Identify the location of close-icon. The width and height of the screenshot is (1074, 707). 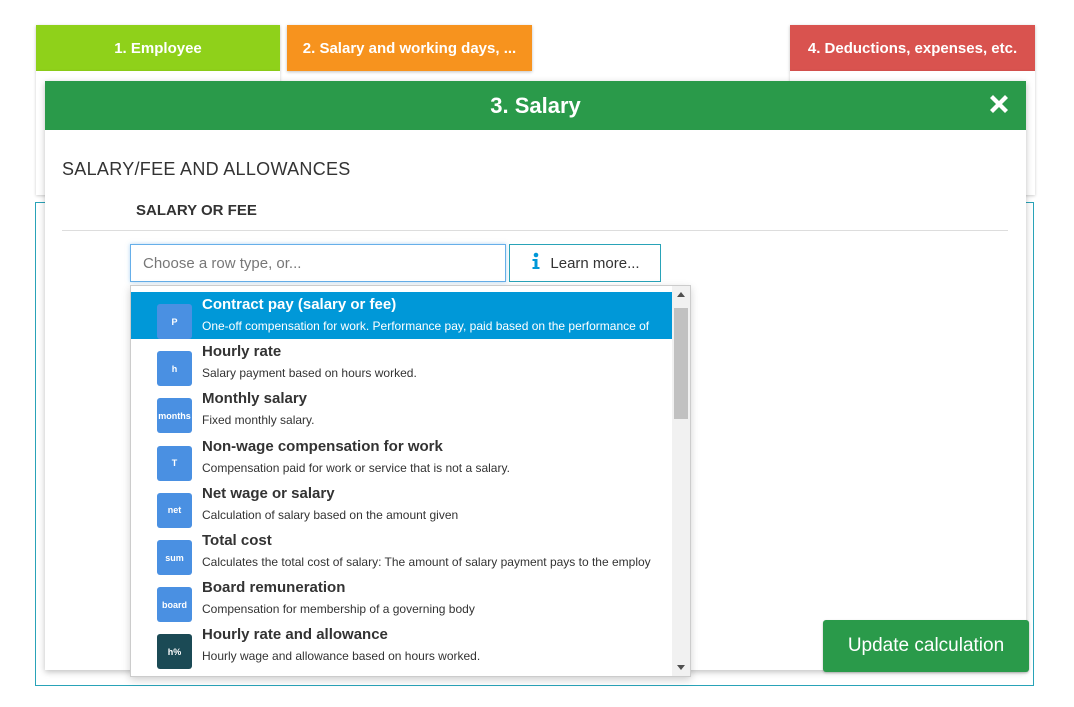
(999, 104).